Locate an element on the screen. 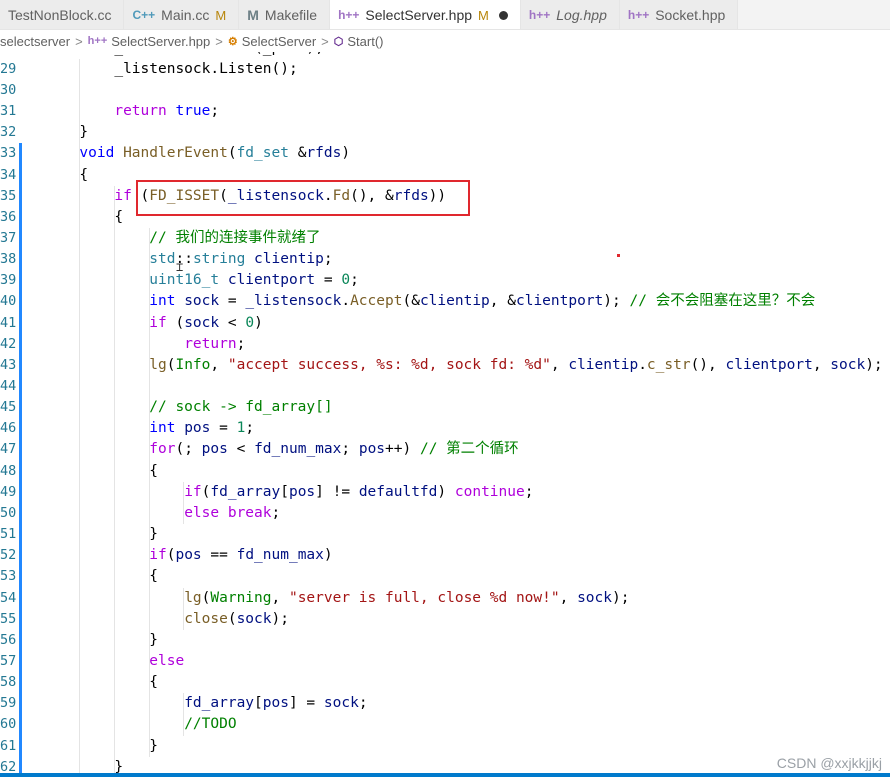  token-var: sock is located at coordinates (848, 364).